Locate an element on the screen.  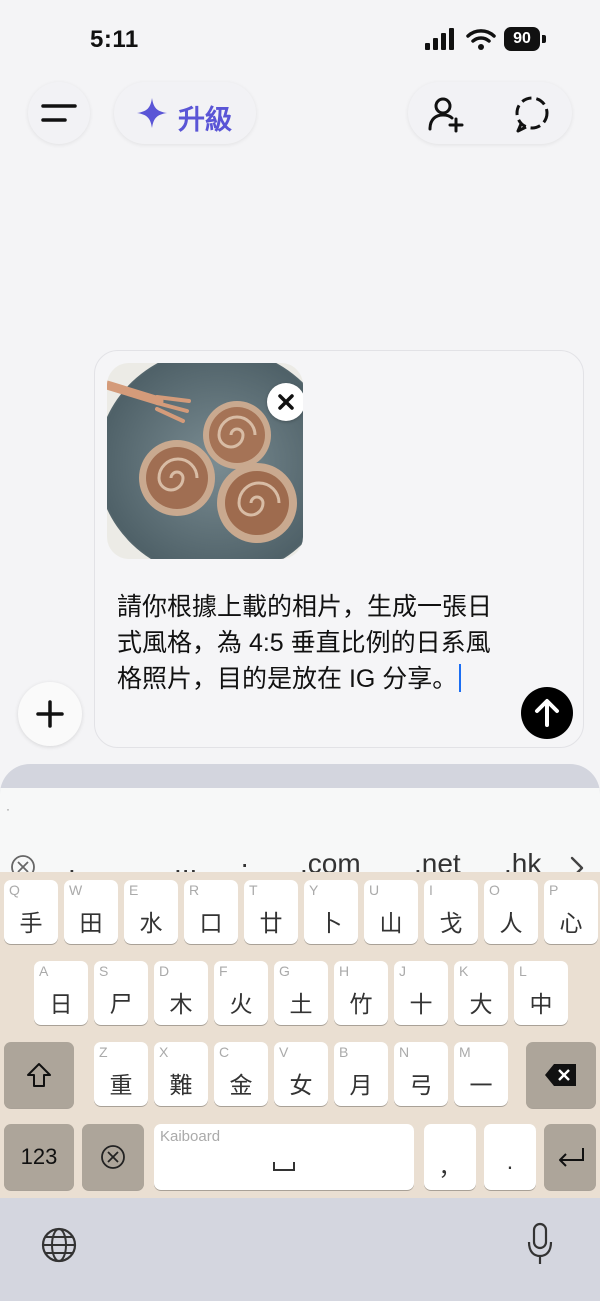
backspace-icon is located at coordinates (560, 1075).